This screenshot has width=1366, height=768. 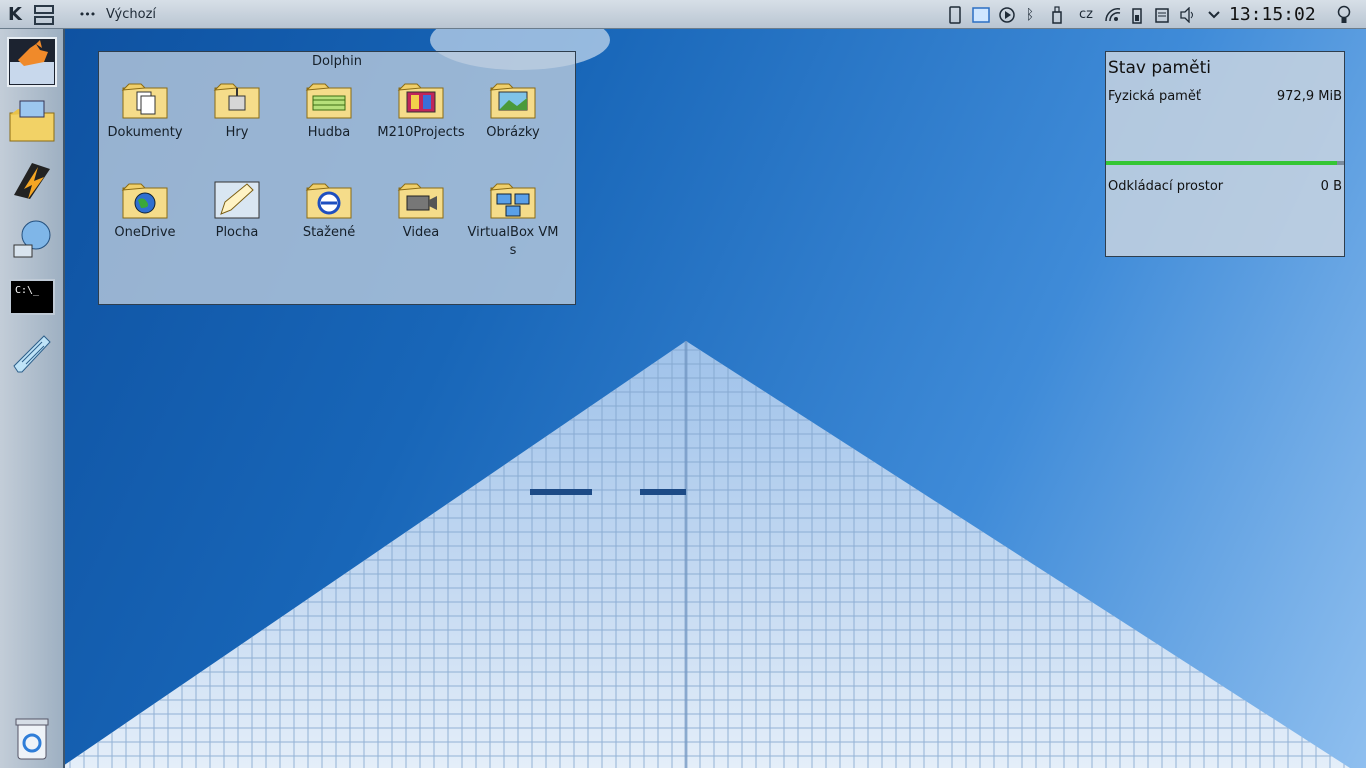 I want to click on games-folder-icon, so click(x=237, y=100).